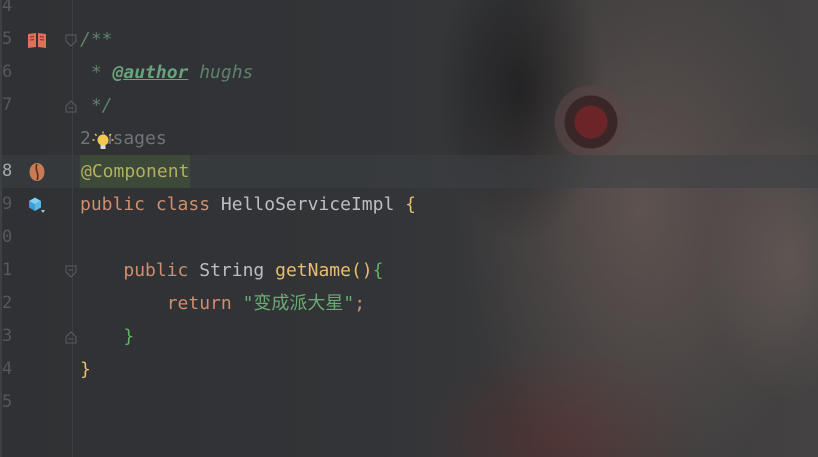 Image resolution: width=818 pixels, height=457 pixels. I want to click on keyword-class: class, so click(183, 204).